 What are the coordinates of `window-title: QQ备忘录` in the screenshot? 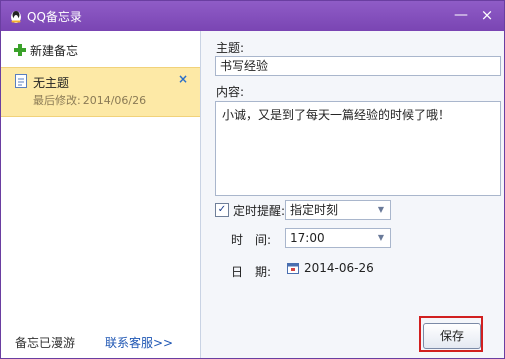 It's located at (54, 17).